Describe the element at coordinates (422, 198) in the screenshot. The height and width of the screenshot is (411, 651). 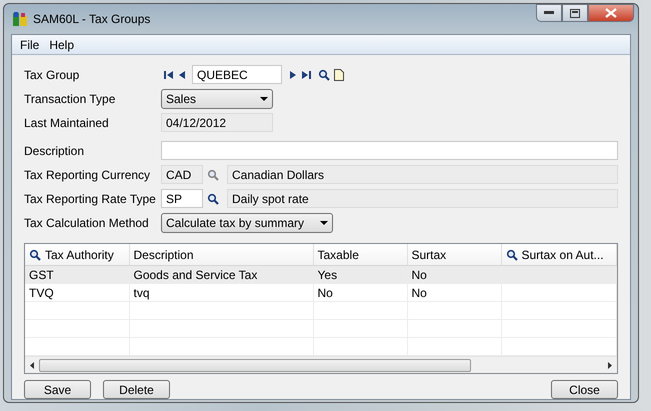
I see `rate-type-name-field: Daily spot rate` at that location.